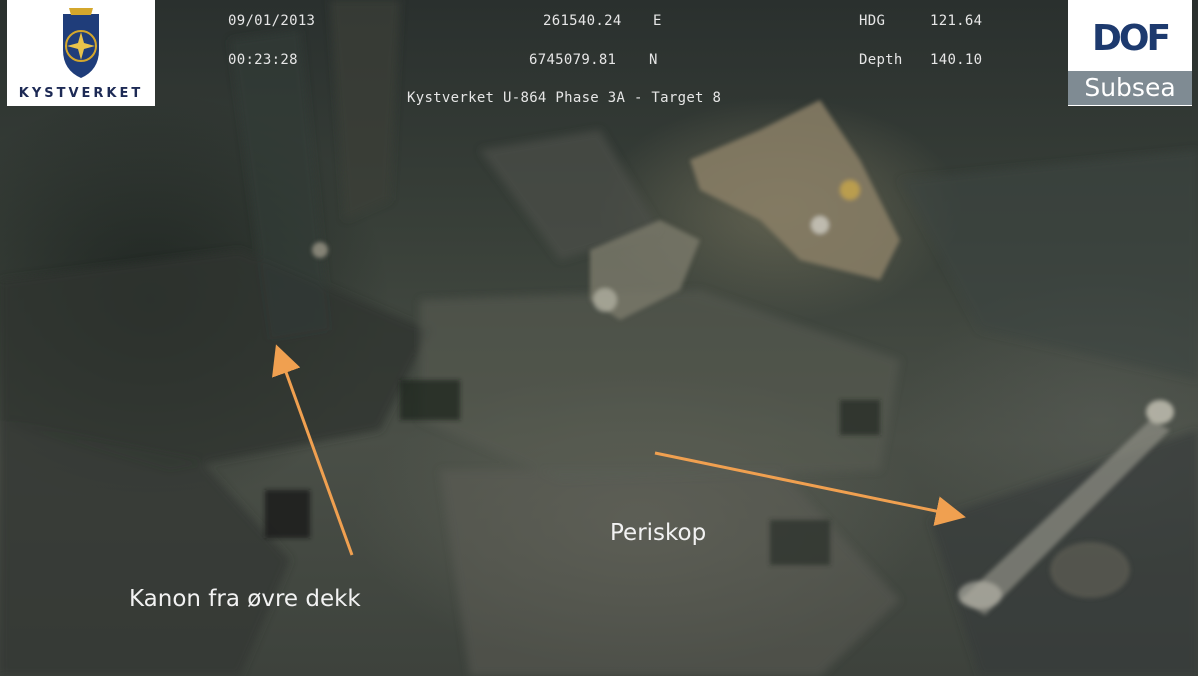 The height and width of the screenshot is (676, 1198). Describe the element at coordinates (1130, 88) in the screenshot. I see `subsea-wordmark: Subsea` at that location.